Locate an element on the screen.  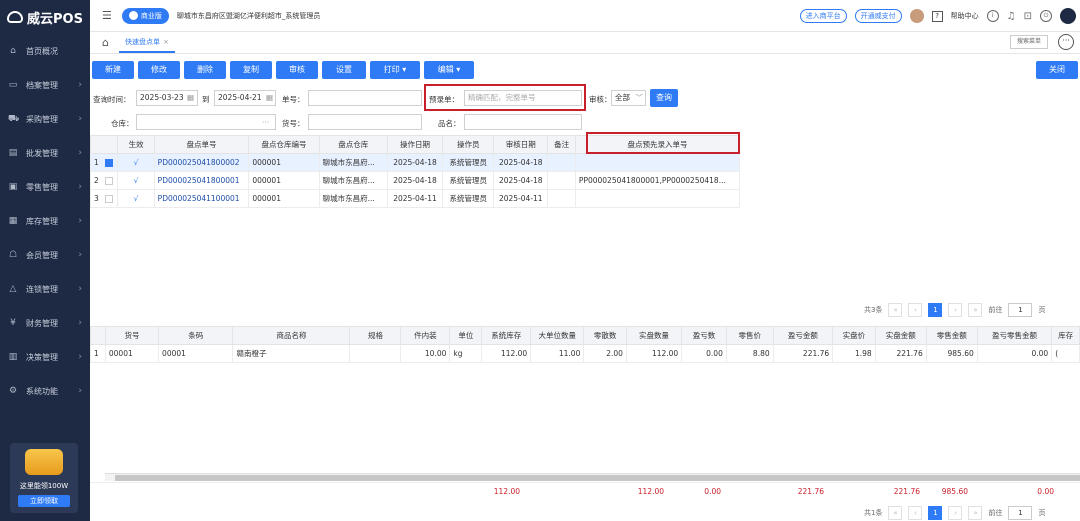
warehouse-input is located at coordinates (206, 122).